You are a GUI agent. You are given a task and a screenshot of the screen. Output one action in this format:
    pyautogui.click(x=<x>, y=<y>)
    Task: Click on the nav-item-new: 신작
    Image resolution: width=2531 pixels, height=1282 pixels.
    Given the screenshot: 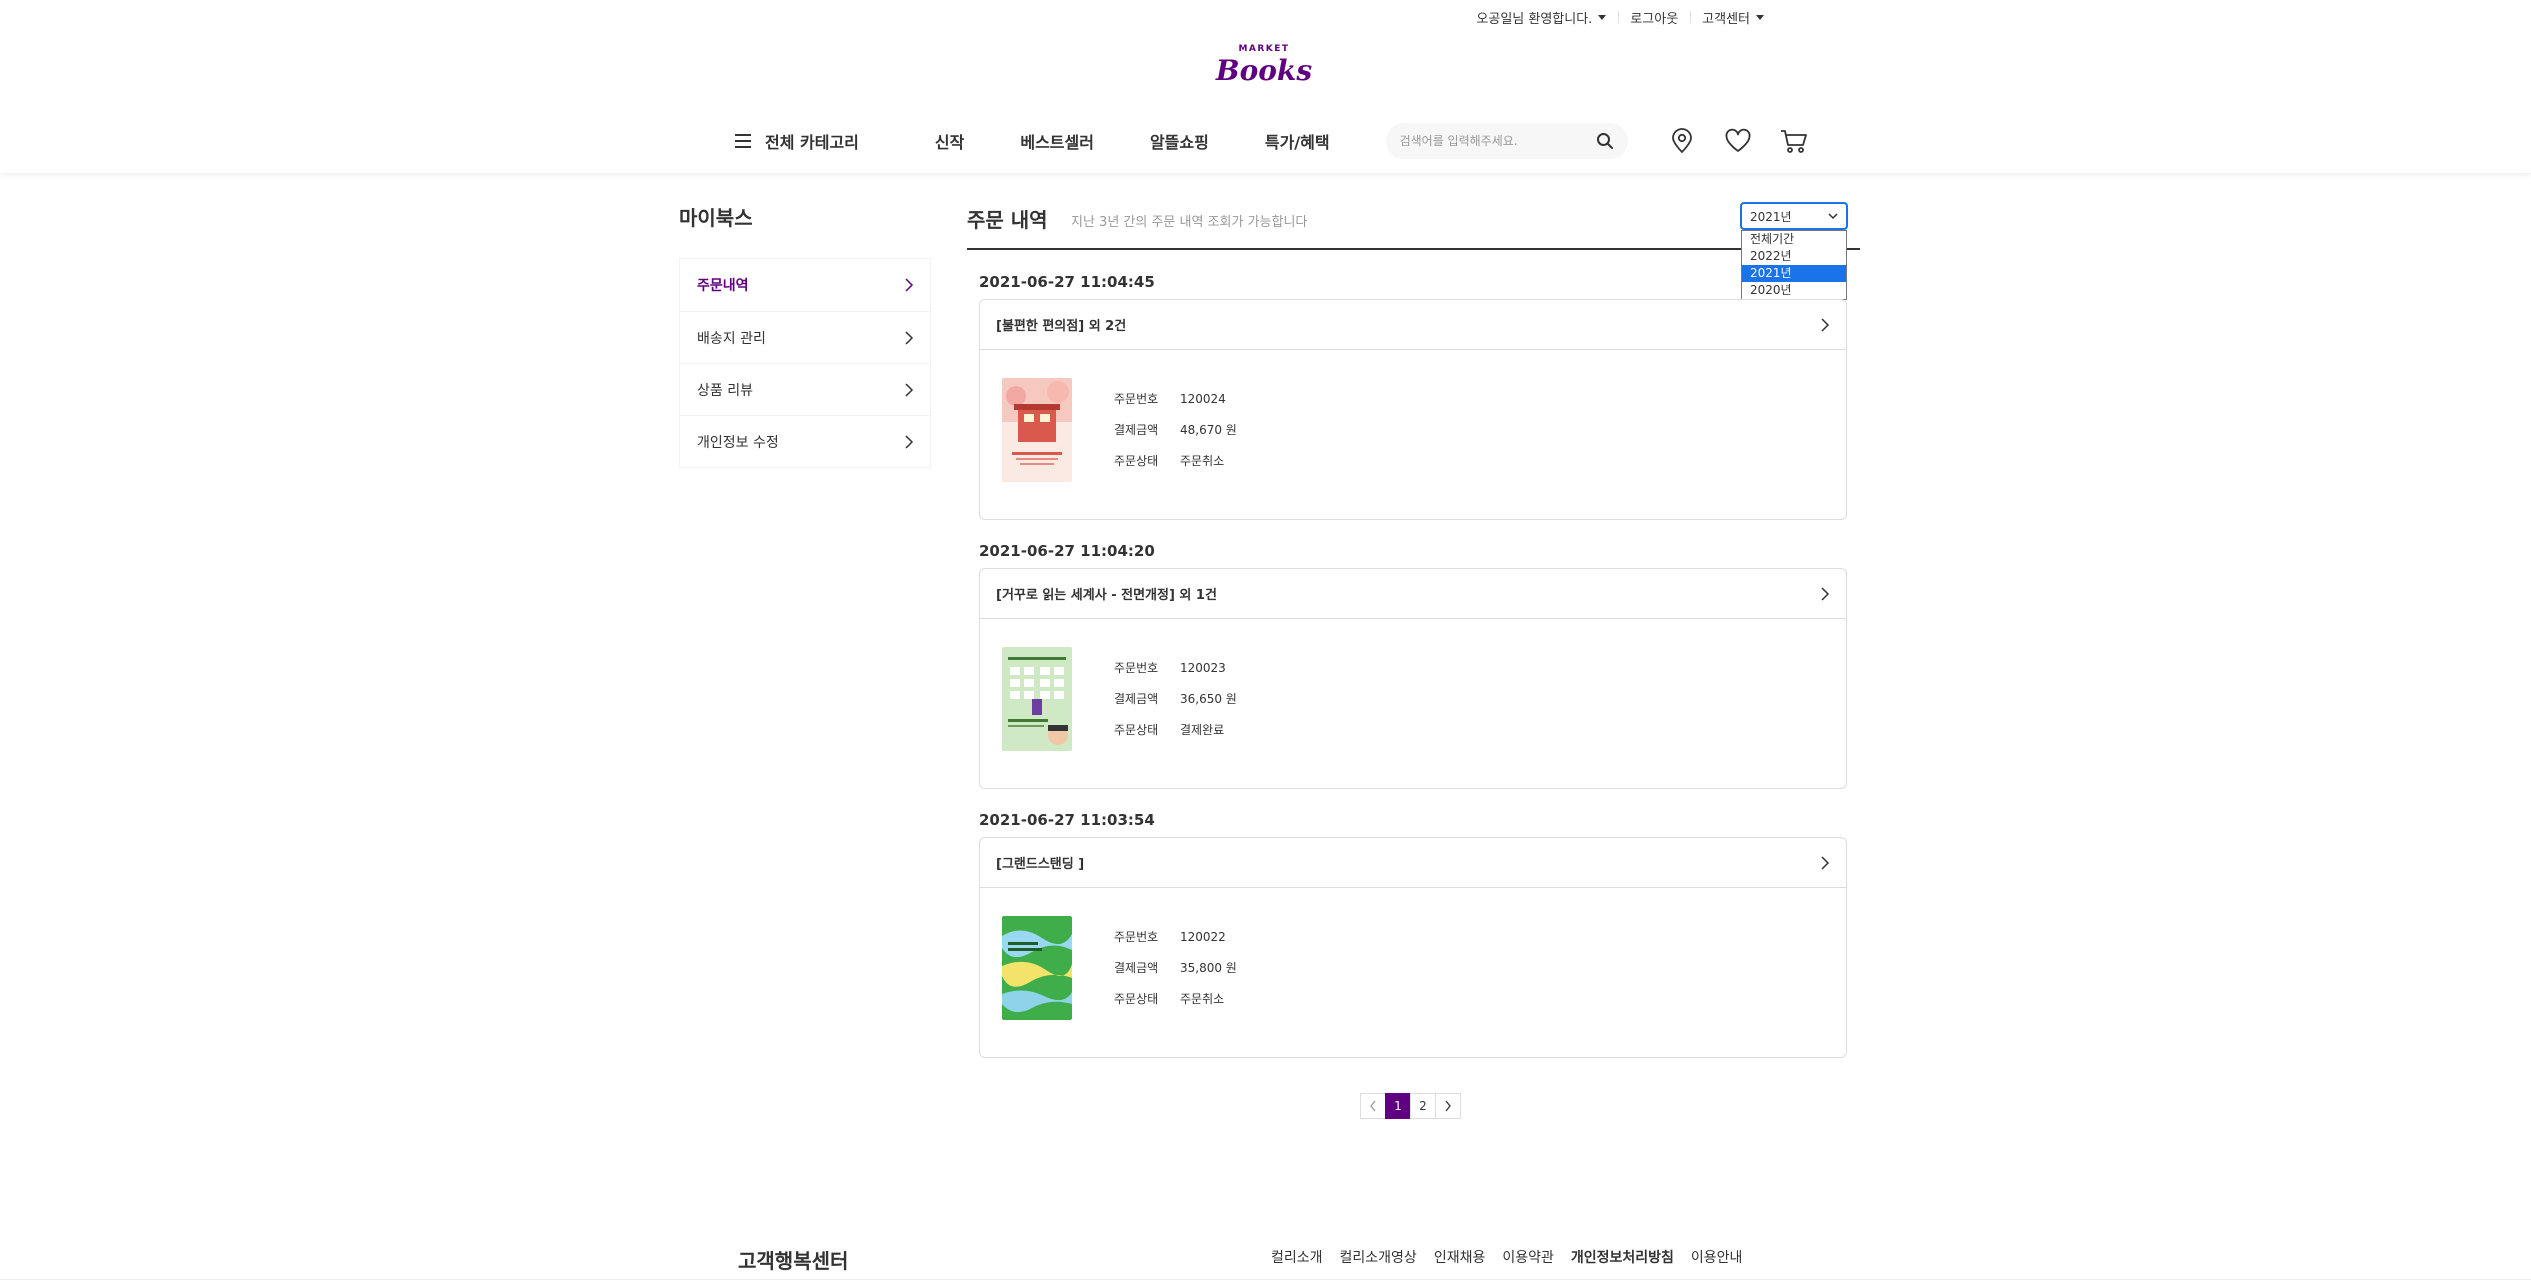 What is the action you would take?
    pyautogui.click(x=949, y=141)
    